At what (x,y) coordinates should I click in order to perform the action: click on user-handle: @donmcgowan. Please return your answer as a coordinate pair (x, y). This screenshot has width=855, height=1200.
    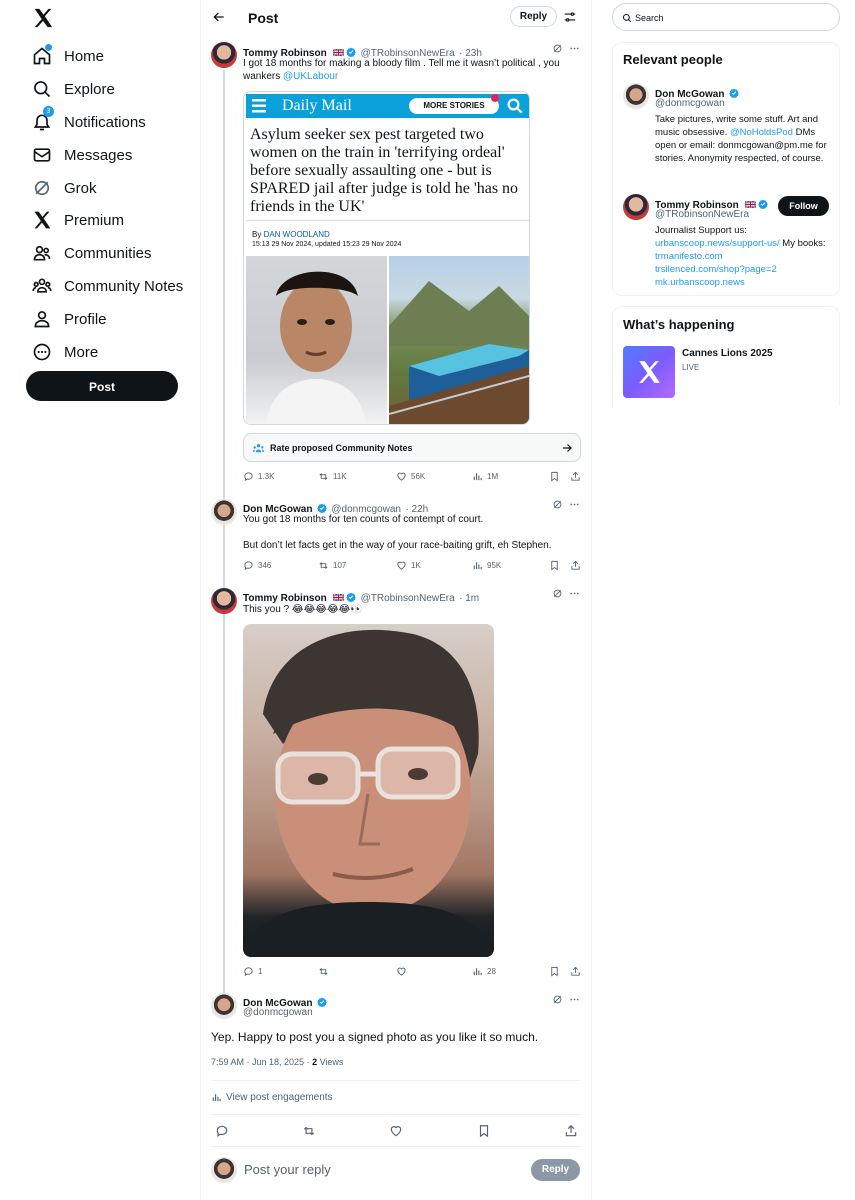
    Looking at the image, I should click on (278, 1012).